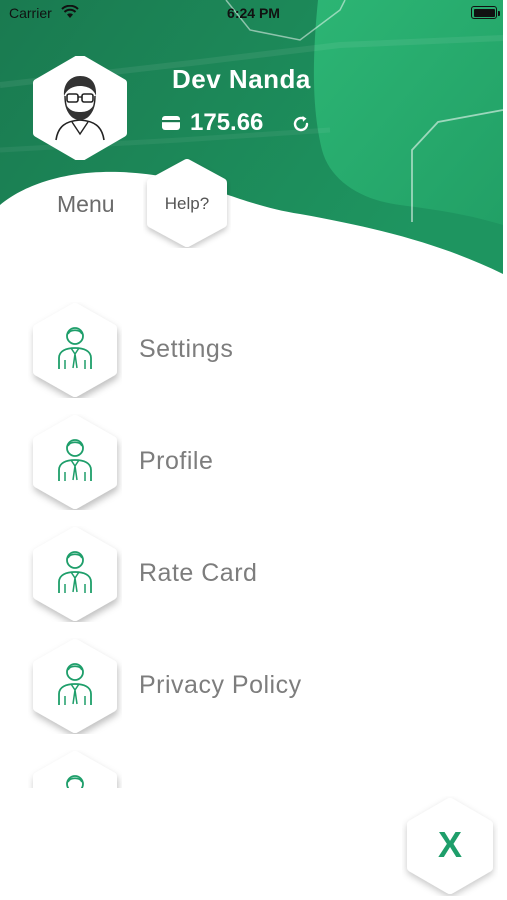  Describe the element at coordinates (176, 461) in the screenshot. I see `menu-item-label: Profile` at that location.